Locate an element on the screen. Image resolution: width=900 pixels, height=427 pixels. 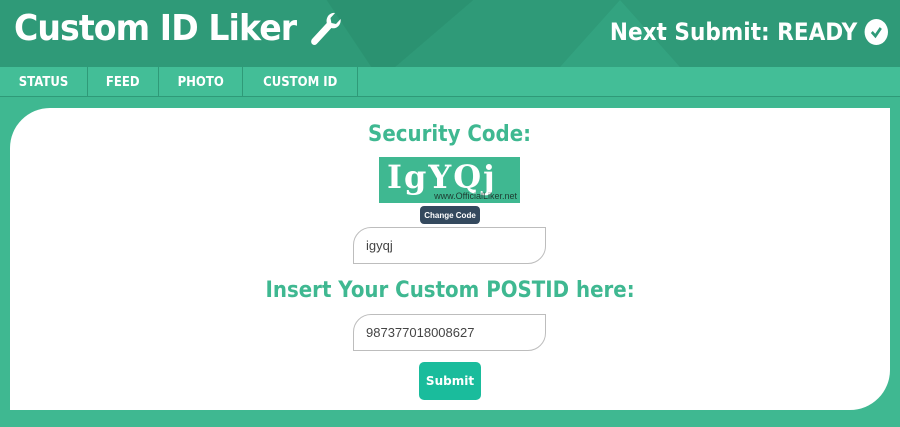
nav-item-custom-id: CUSTOM ID is located at coordinates (301, 82).